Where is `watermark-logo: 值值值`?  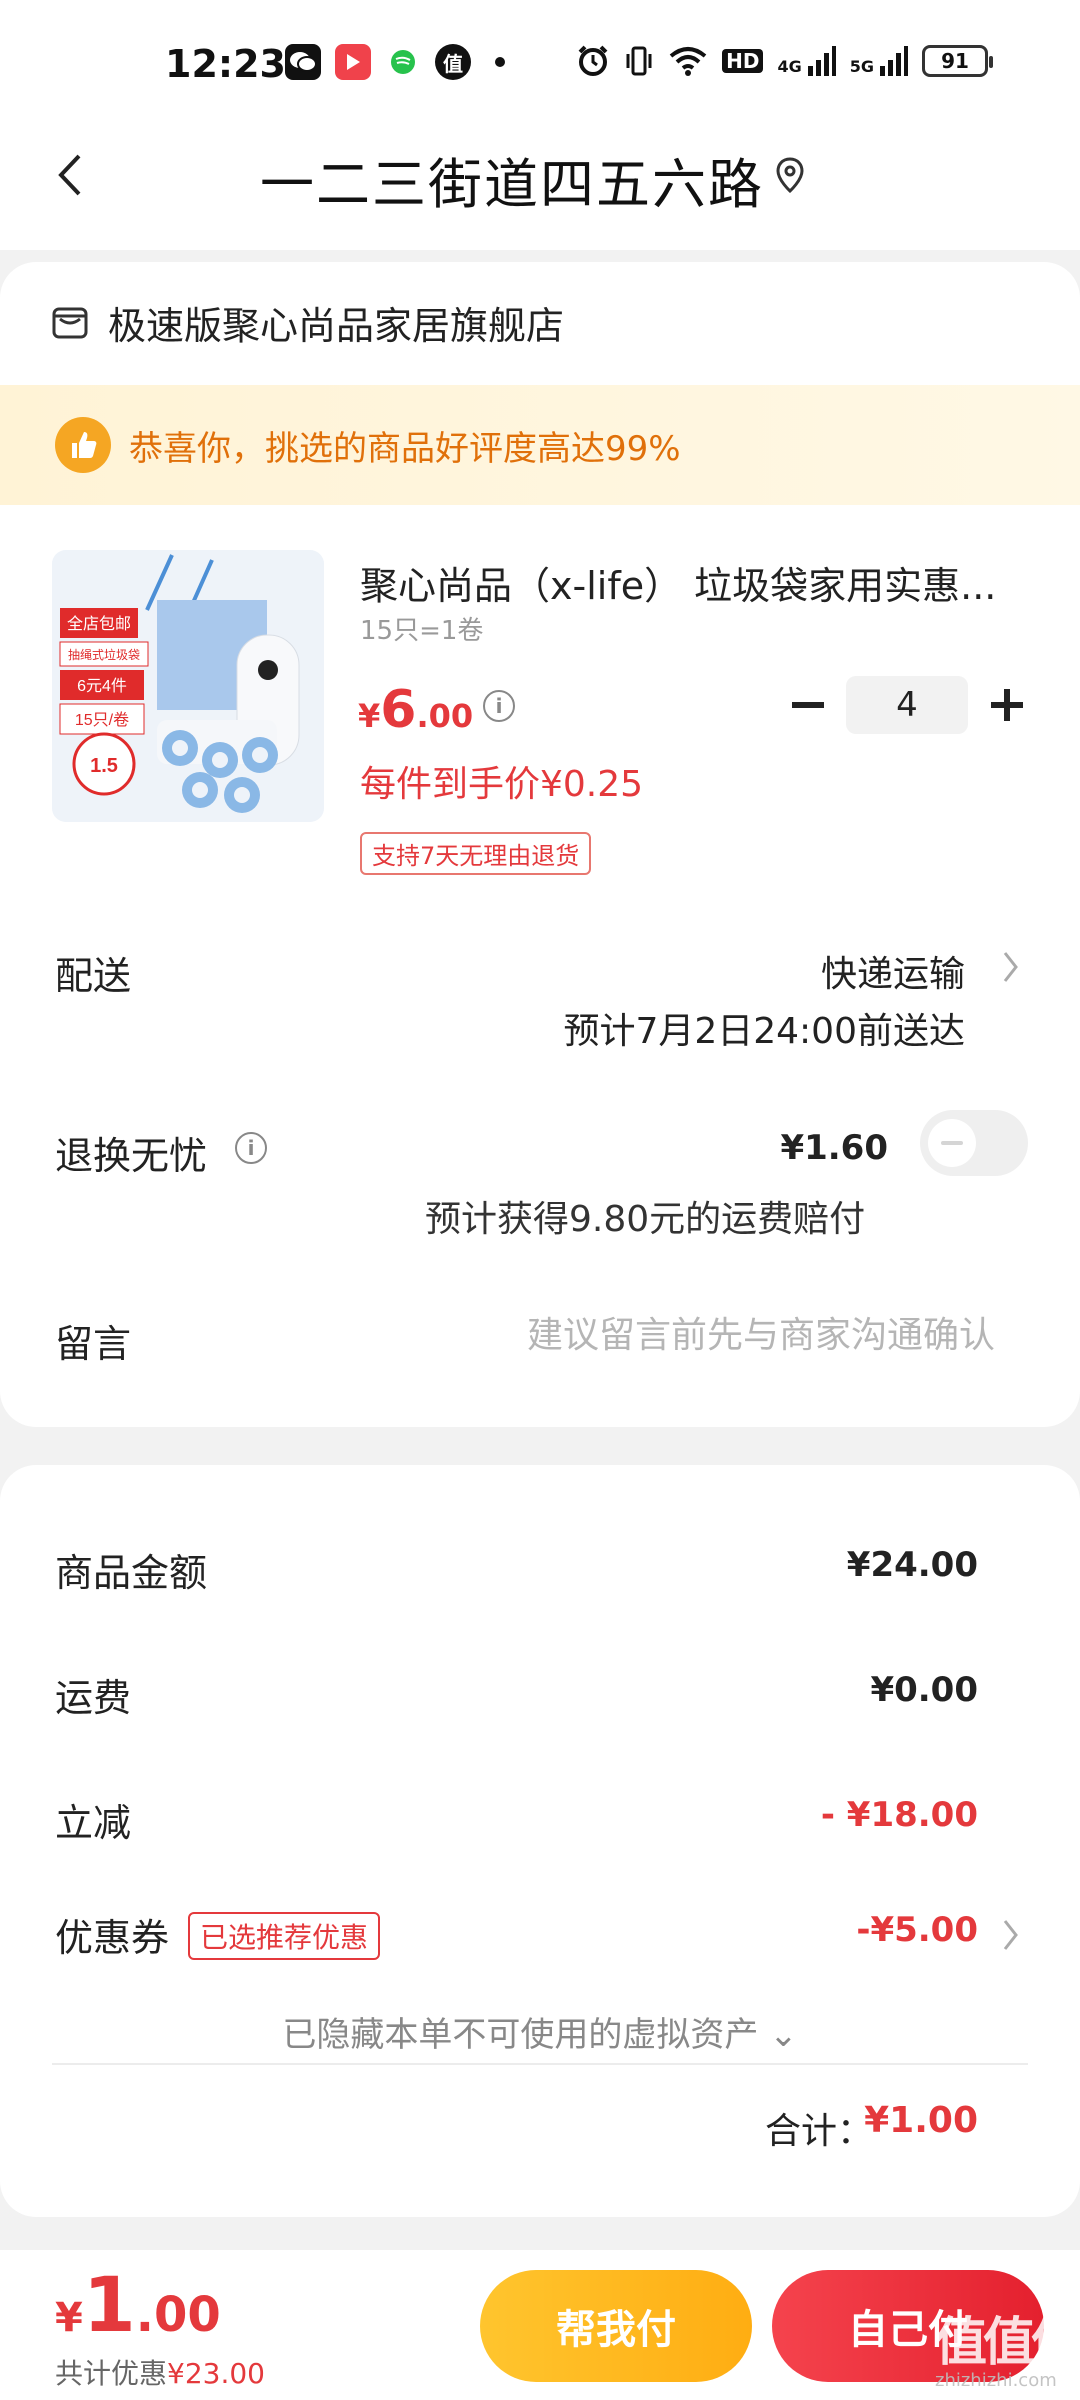
watermark-logo: 值值值 is located at coordinates (1007, 2343).